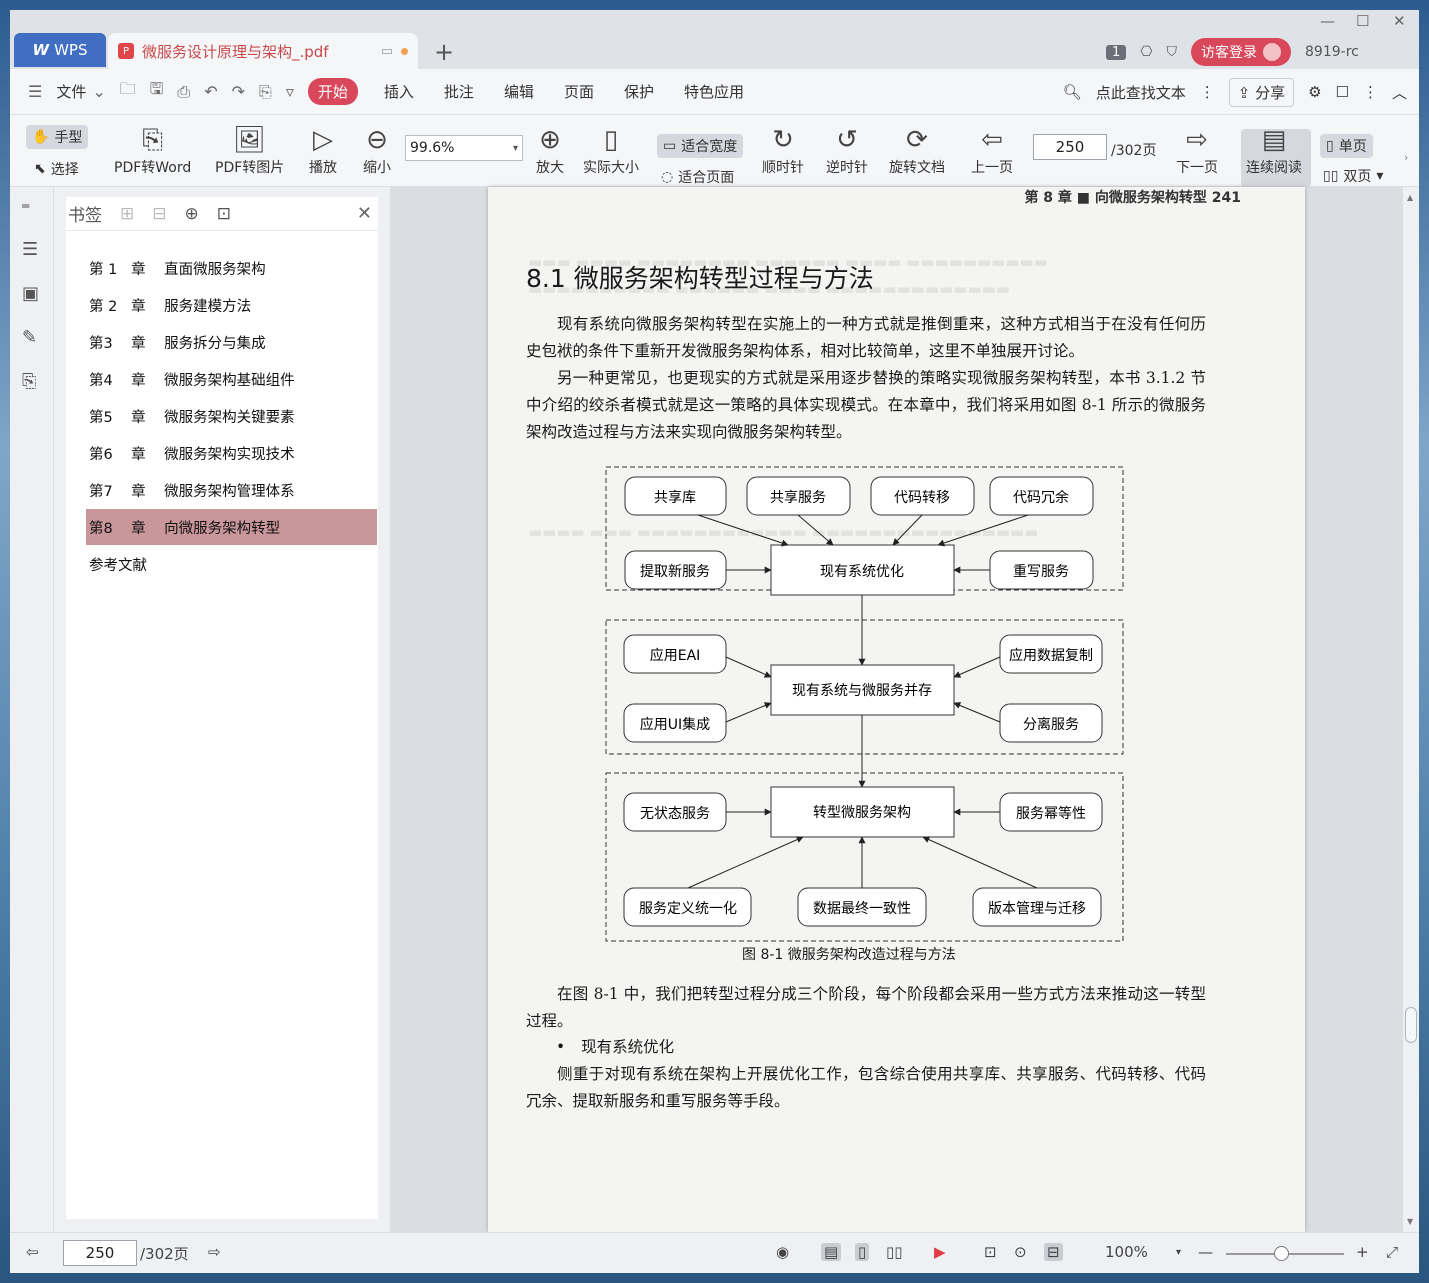 The width and height of the screenshot is (1429, 1283). Describe the element at coordinates (990, 1252) in the screenshot. I see `actual-size-icon: ⊡` at that location.